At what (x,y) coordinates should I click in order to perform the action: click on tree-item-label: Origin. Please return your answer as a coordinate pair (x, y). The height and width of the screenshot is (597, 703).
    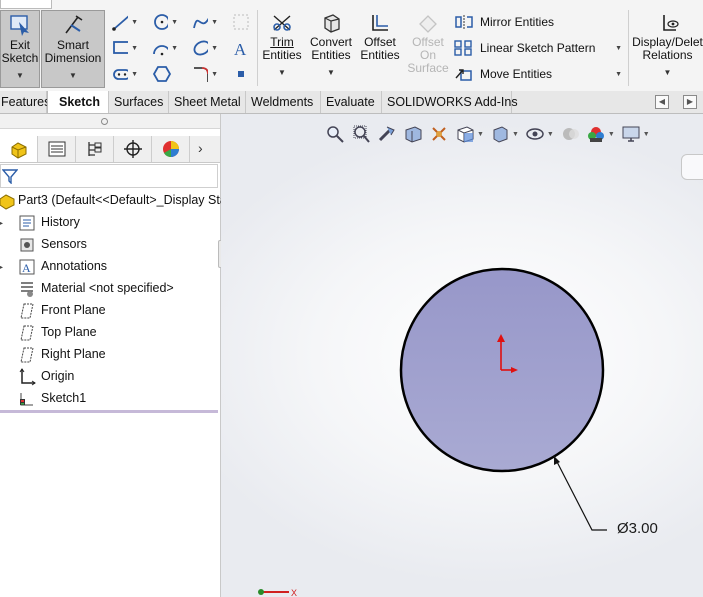
    Looking at the image, I should click on (58, 376).